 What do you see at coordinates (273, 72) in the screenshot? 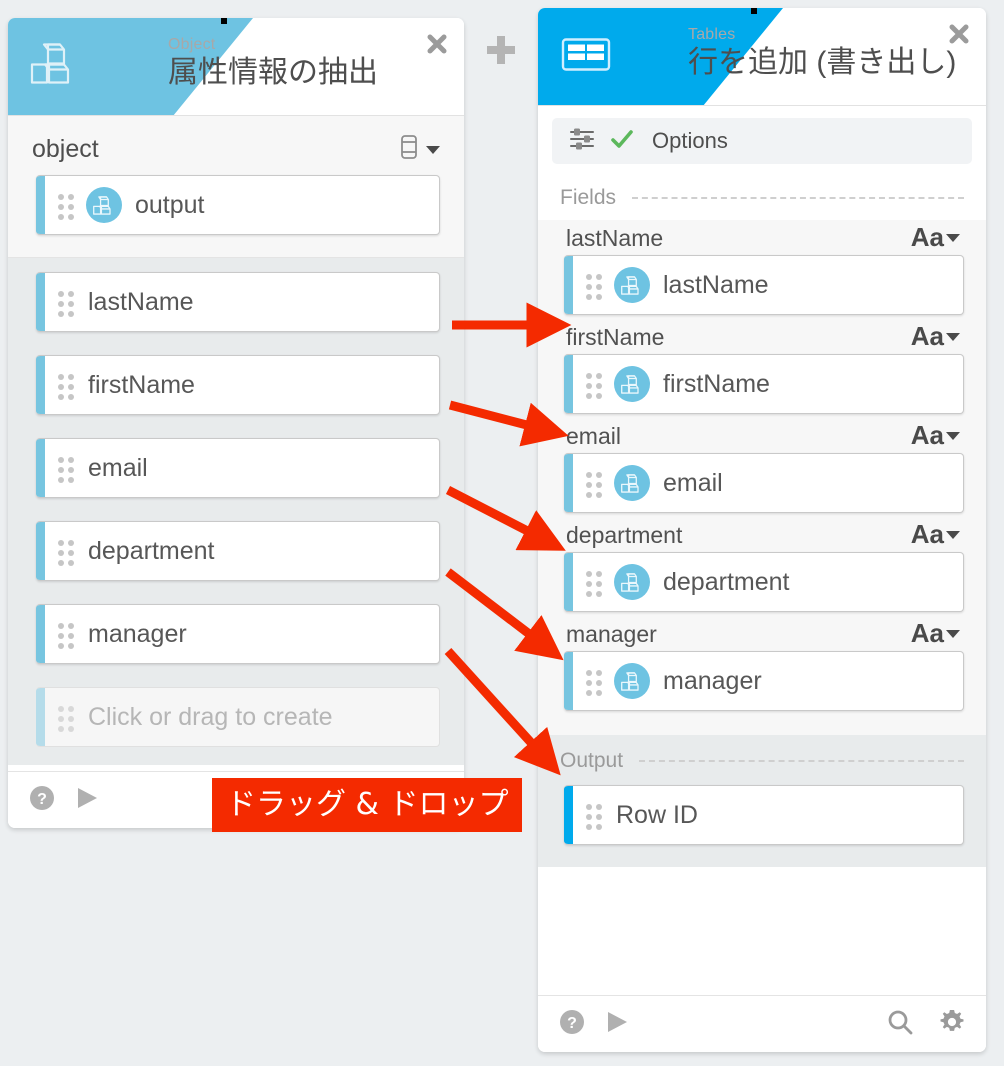
I see `object-panel-title: 属性情報の抽出` at bounding box center [273, 72].